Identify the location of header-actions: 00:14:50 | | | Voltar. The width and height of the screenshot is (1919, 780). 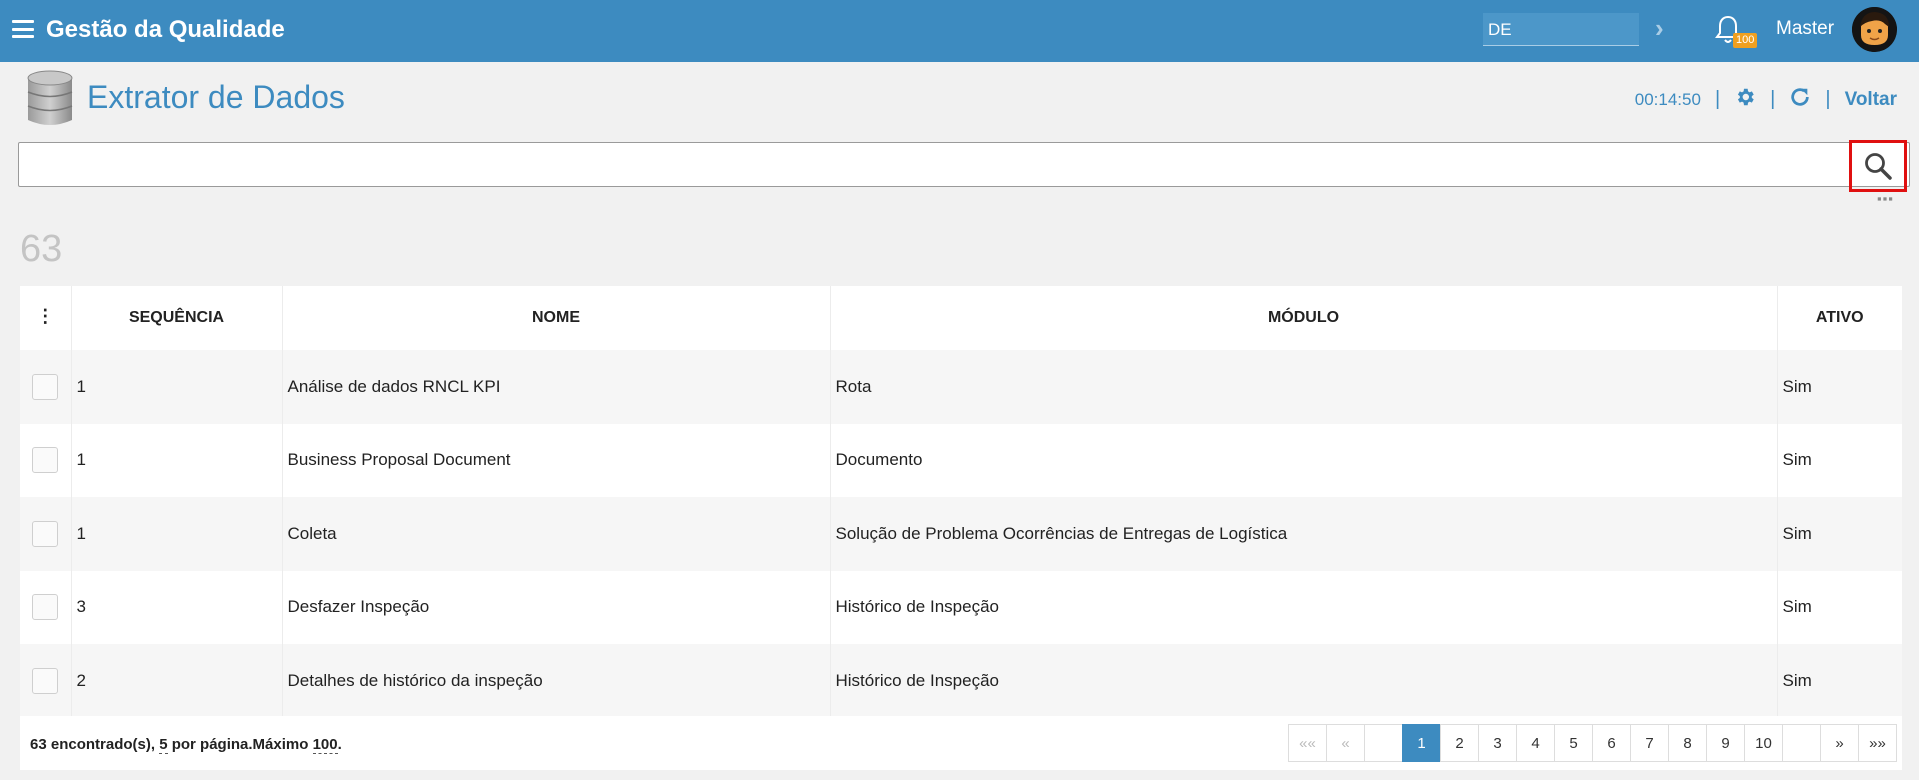
(1766, 99).